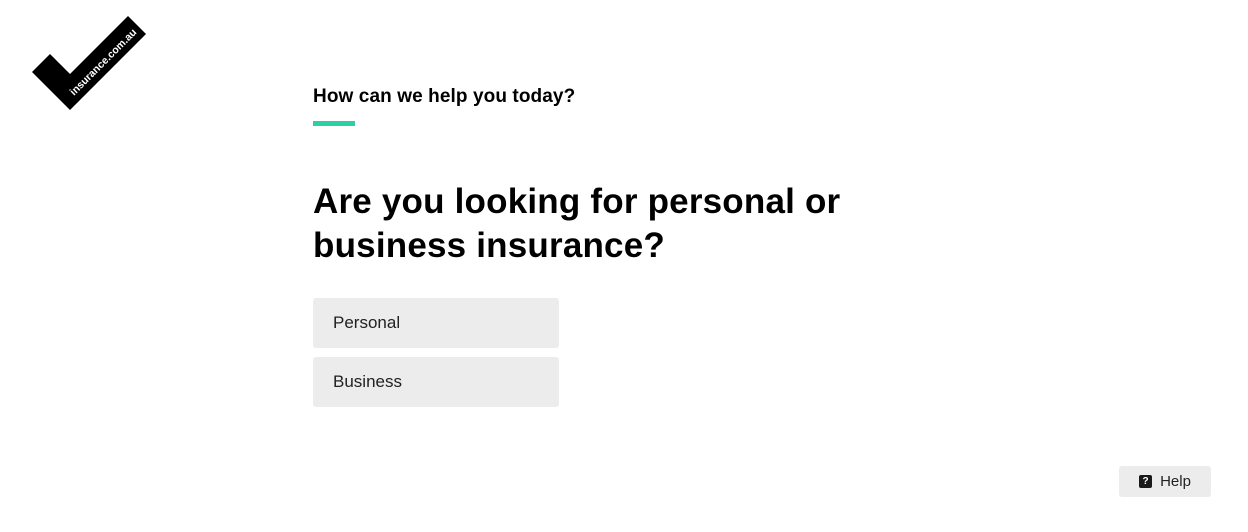  Describe the element at coordinates (334, 123) in the screenshot. I see `step-underline` at that location.